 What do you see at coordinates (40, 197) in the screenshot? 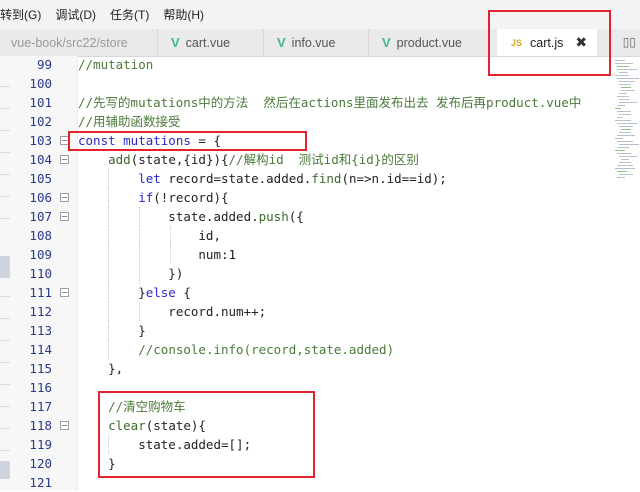
I see `line-number: 106` at bounding box center [40, 197].